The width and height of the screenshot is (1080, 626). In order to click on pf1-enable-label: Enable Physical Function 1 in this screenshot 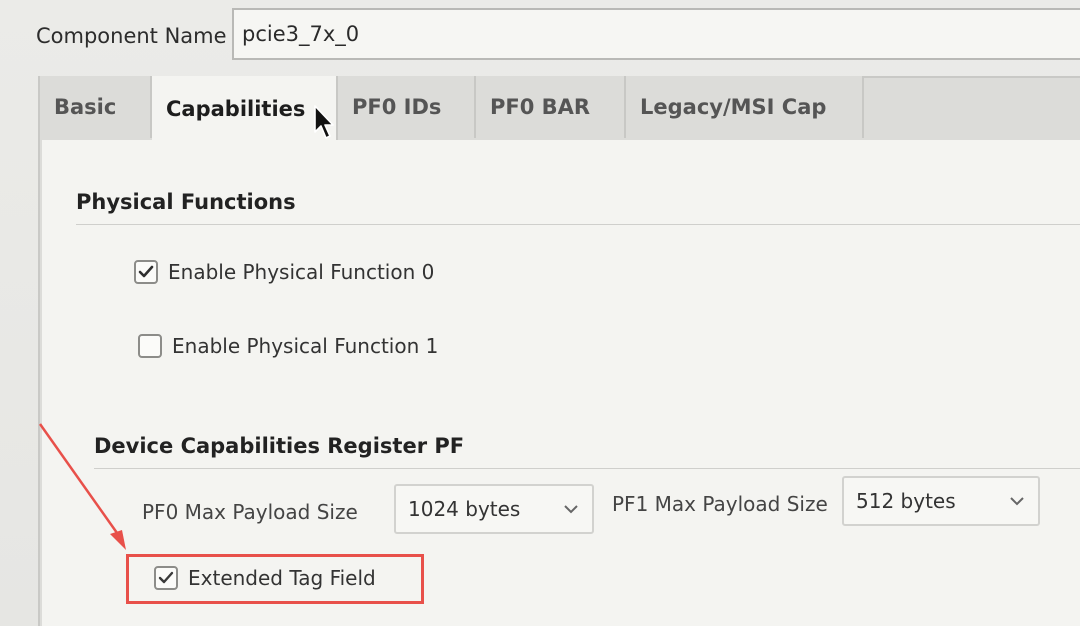, I will do `click(305, 346)`.